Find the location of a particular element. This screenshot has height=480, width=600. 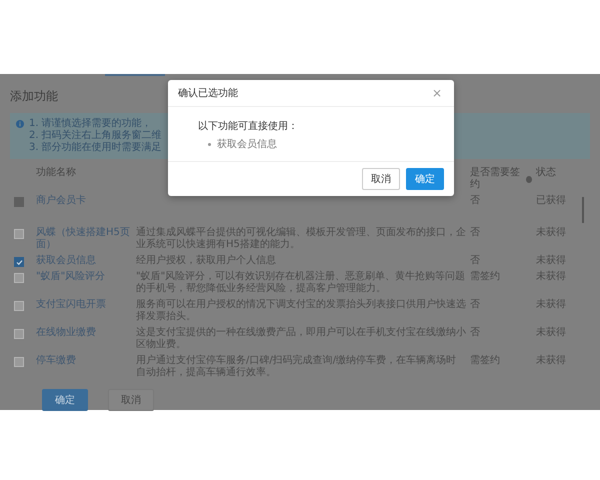

scrollbar-thumb is located at coordinates (583, 210).